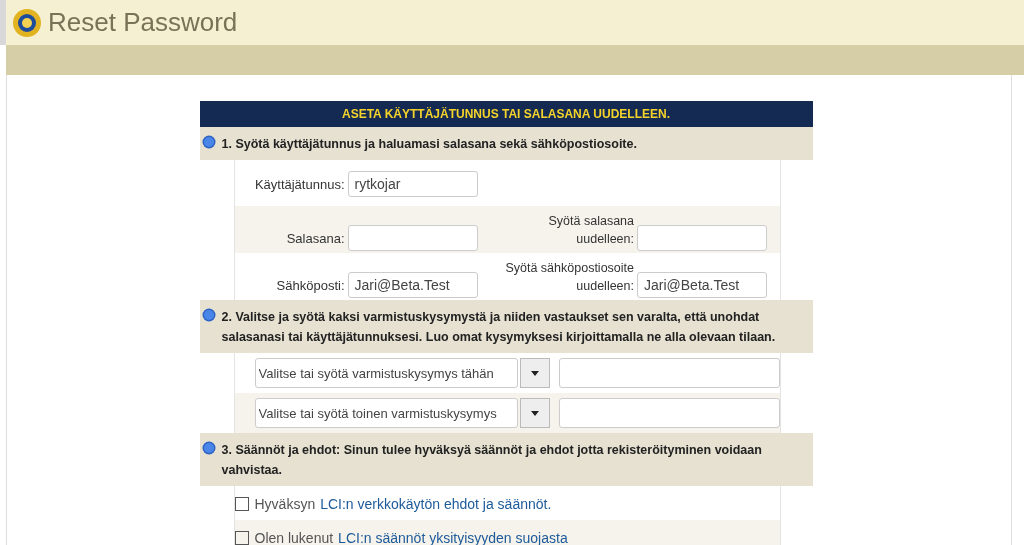  Describe the element at coordinates (386, 413) in the screenshot. I see `question-combo-field: Valitse tai syötä toinen varmistuskysymys` at that location.